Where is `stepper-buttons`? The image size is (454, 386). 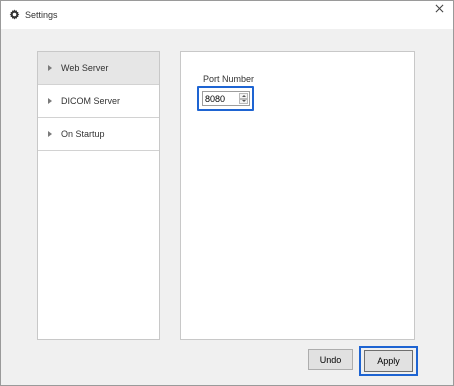
stepper-buttons is located at coordinates (243, 98).